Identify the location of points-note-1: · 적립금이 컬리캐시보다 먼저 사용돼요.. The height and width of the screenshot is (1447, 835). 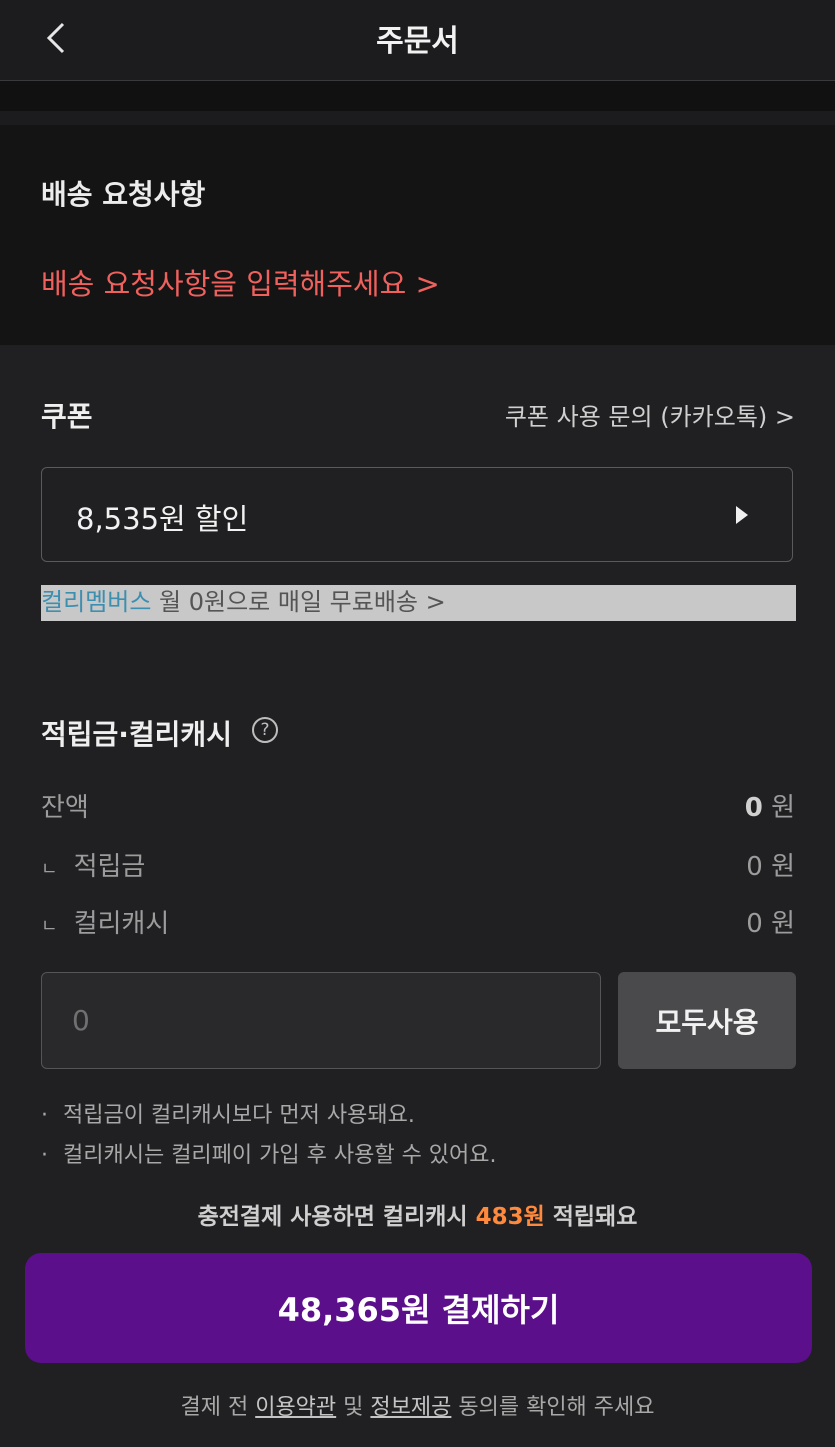
(228, 1113).